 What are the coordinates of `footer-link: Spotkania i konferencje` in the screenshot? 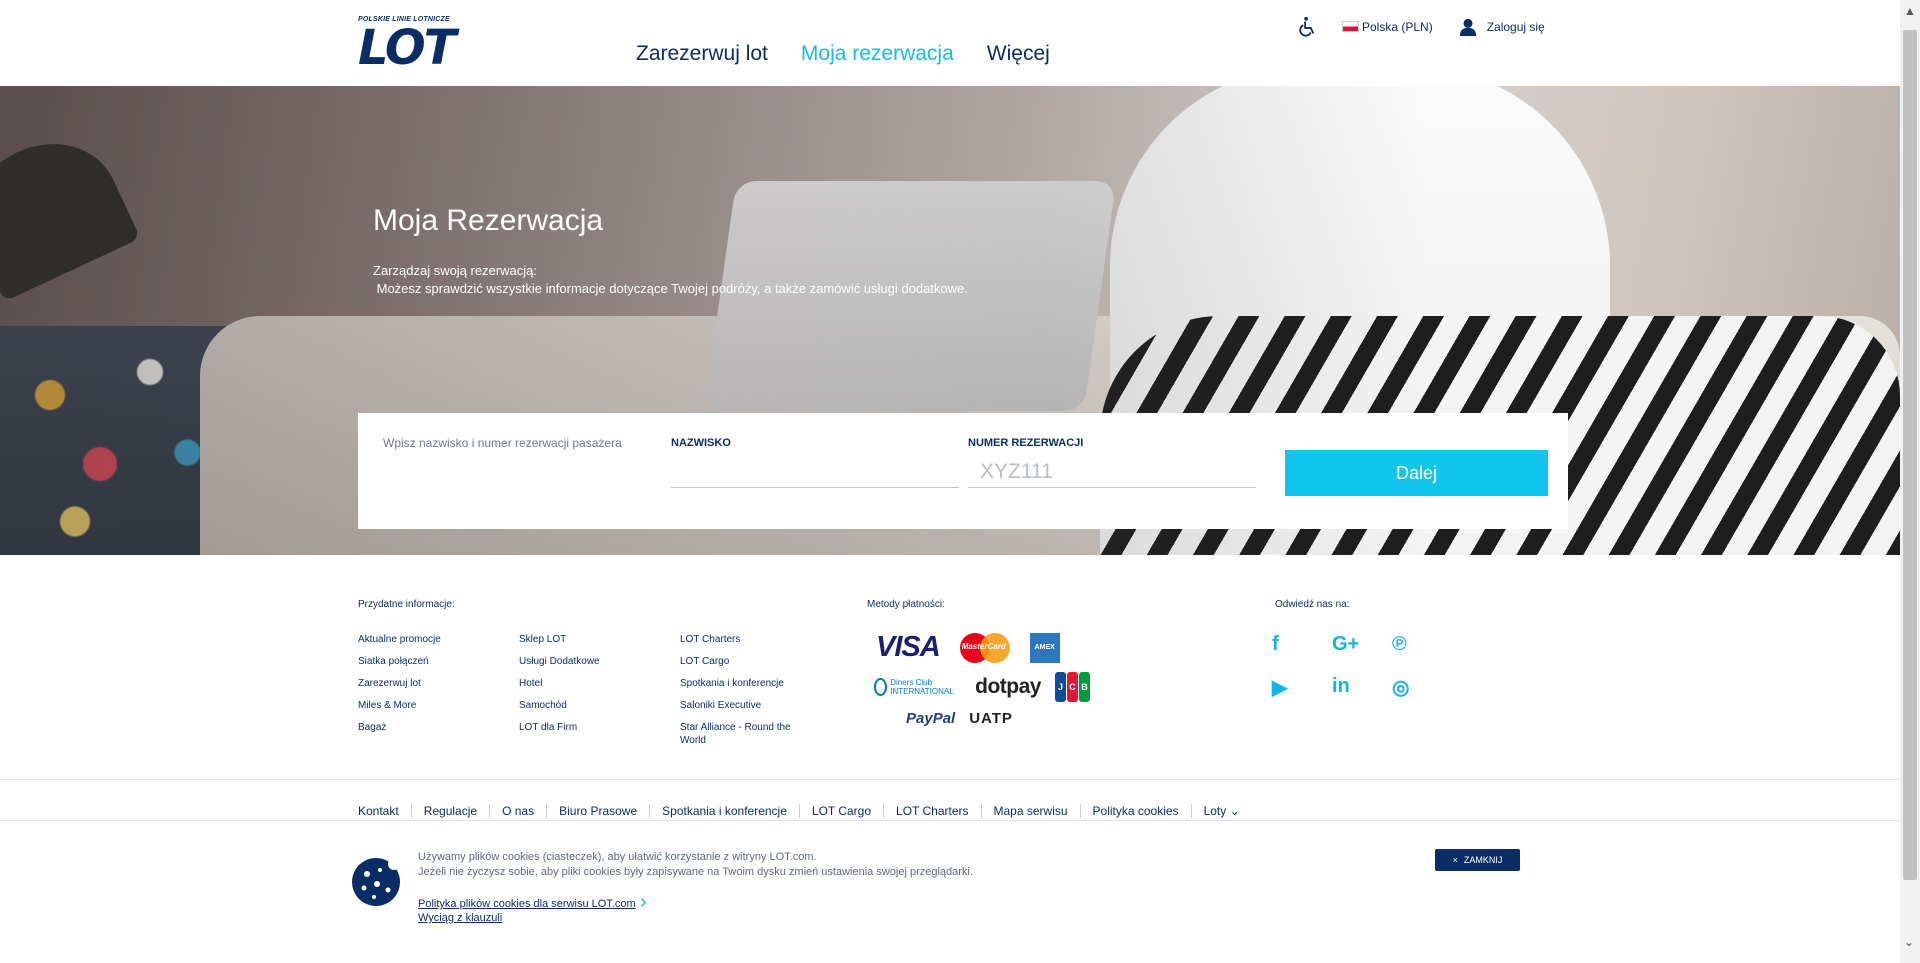 It's located at (745, 683).